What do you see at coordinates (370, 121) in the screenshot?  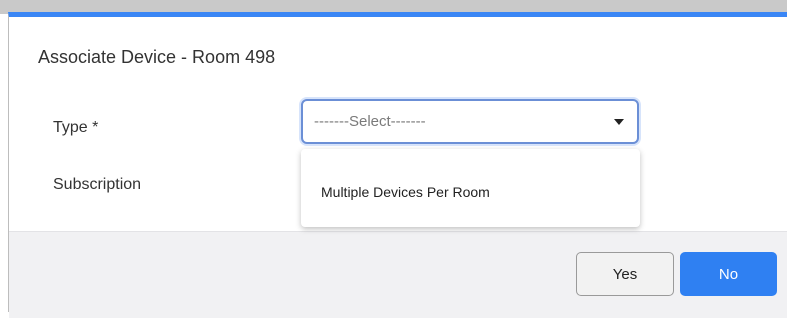 I see `type-select-value: -------Select-------` at bounding box center [370, 121].